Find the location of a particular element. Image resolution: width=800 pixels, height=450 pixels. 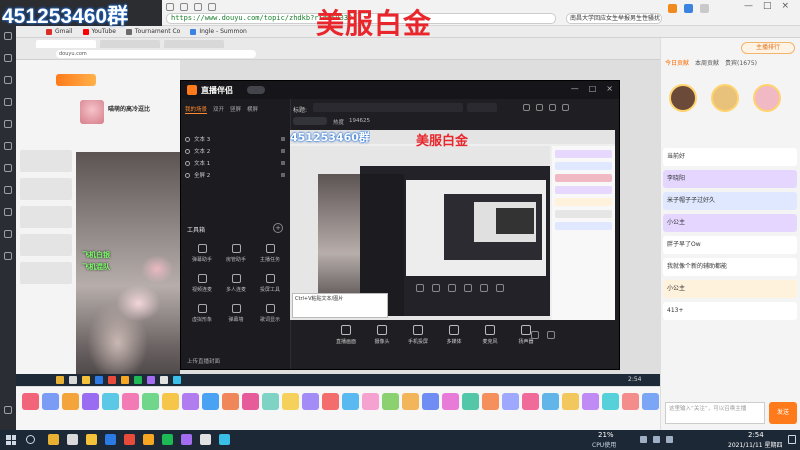

category-select is located at coordinates (482, 107).